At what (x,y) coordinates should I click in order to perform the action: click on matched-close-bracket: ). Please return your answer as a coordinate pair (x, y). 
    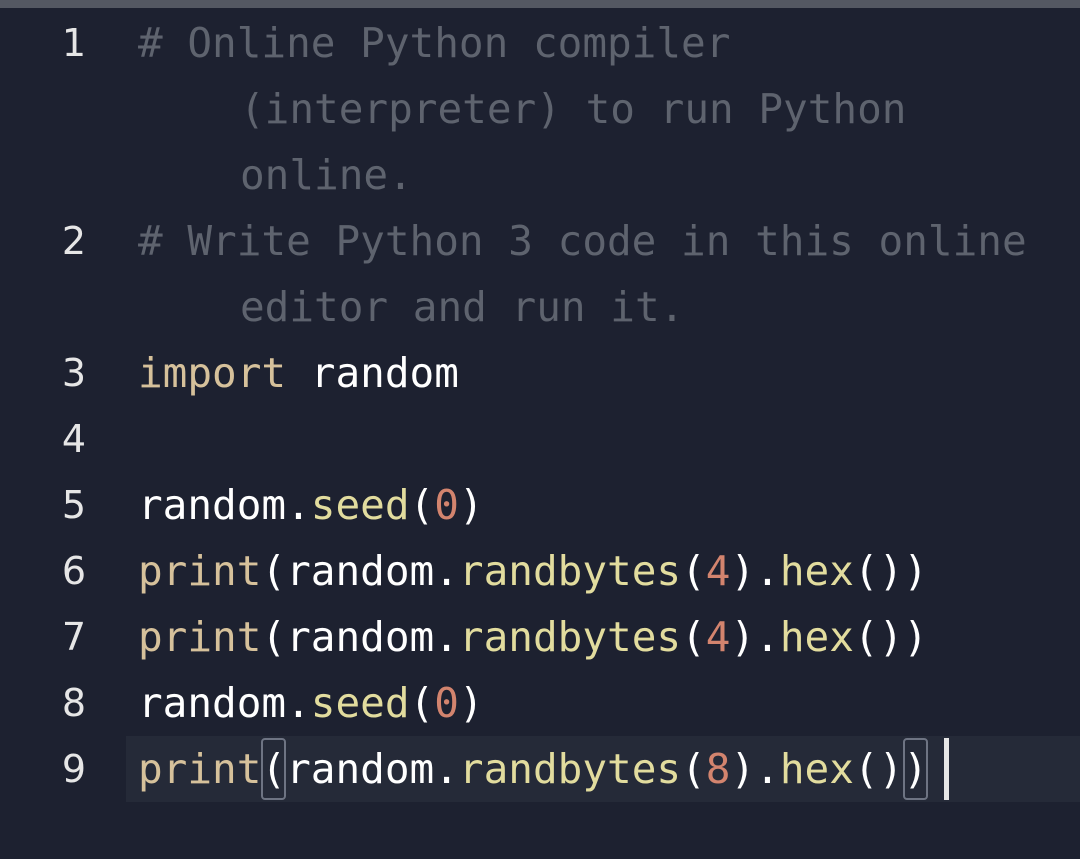
    Looking at the image, I should click on (915, 769).